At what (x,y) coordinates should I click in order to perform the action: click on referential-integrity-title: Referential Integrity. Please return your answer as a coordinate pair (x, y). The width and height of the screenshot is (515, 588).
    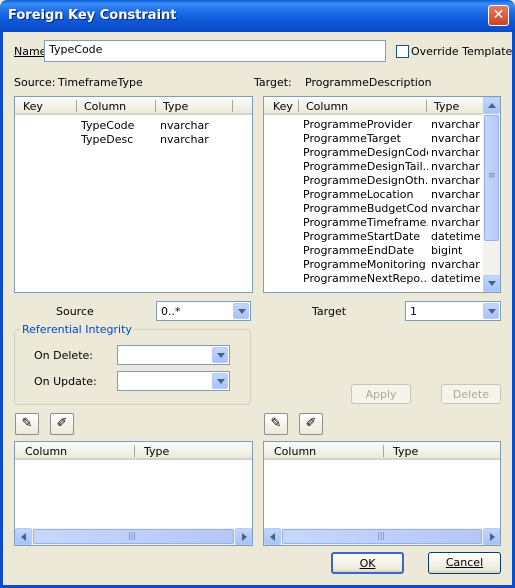
    Looking at the image, I should click on (77, 329).